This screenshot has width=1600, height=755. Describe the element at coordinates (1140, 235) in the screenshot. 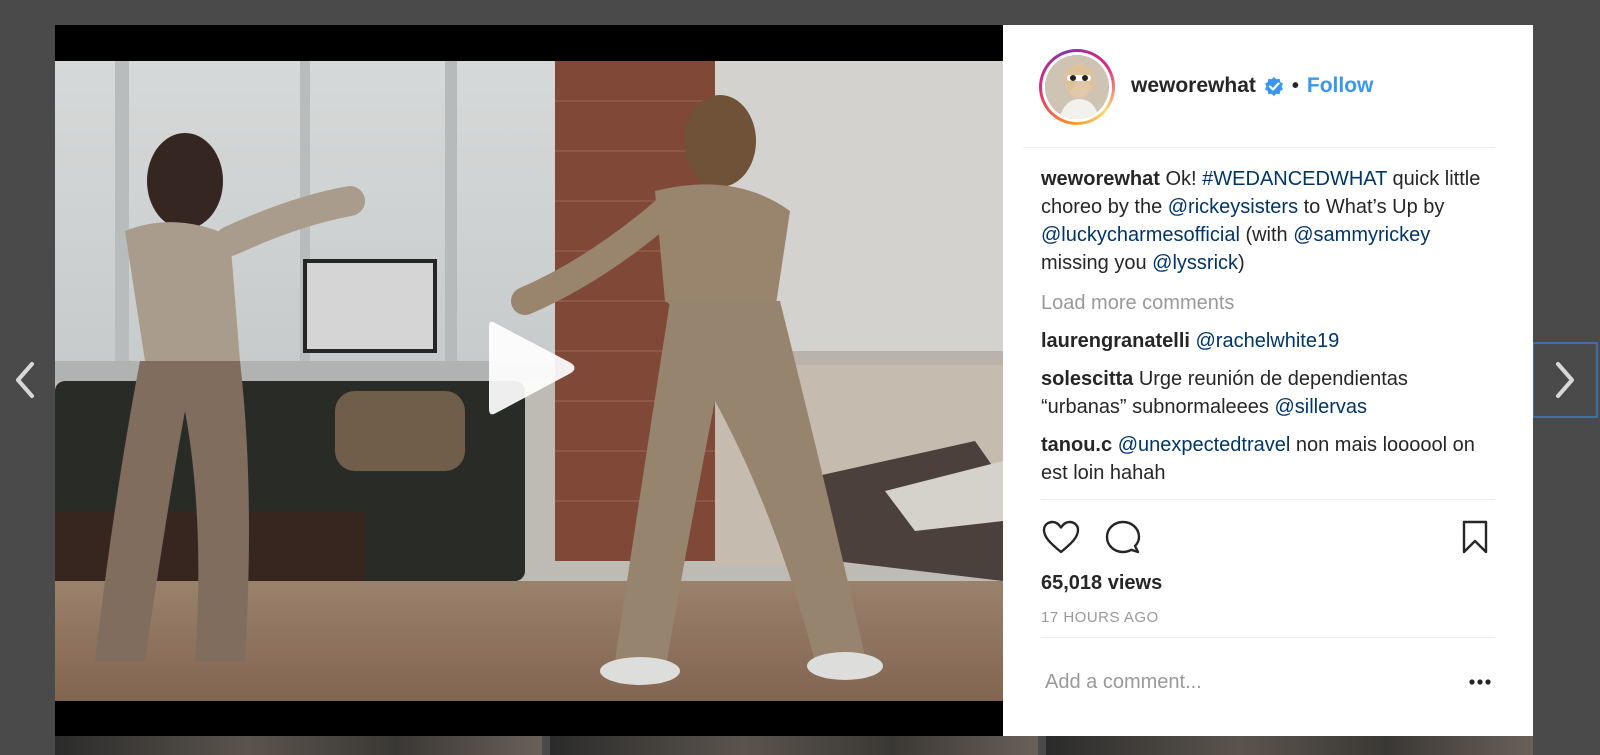

I see `mention-link: @luckycharmesofficial` at that location.